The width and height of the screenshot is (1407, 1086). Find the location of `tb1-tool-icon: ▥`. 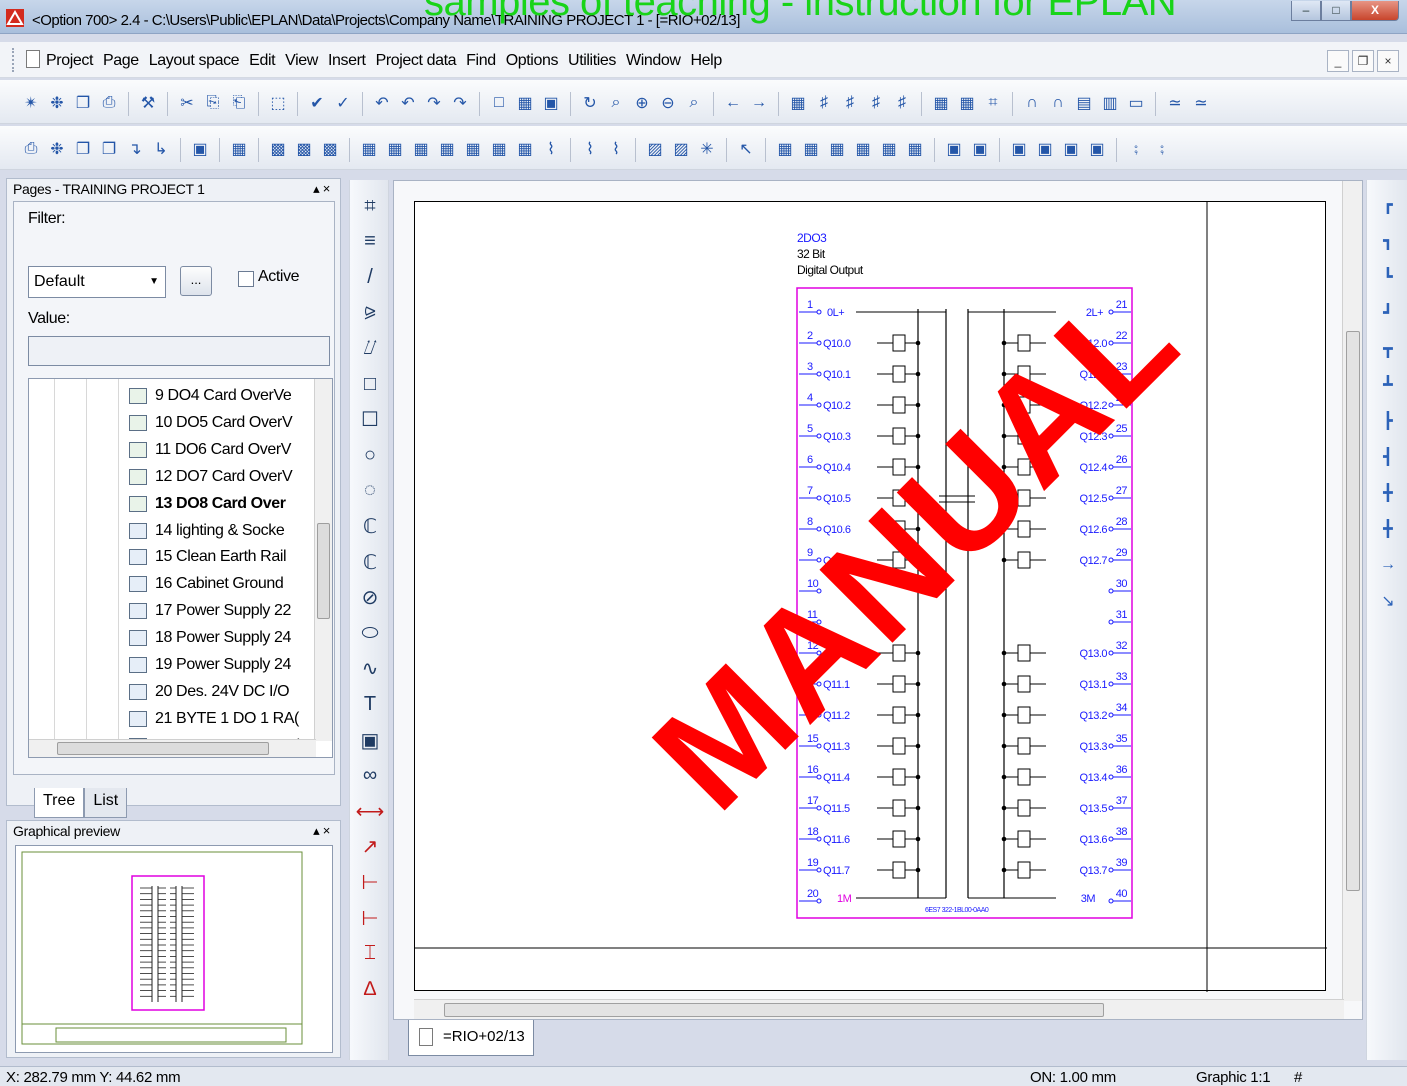

tb1-tool-icon: ▥ is located at coordinates (1110, 103).